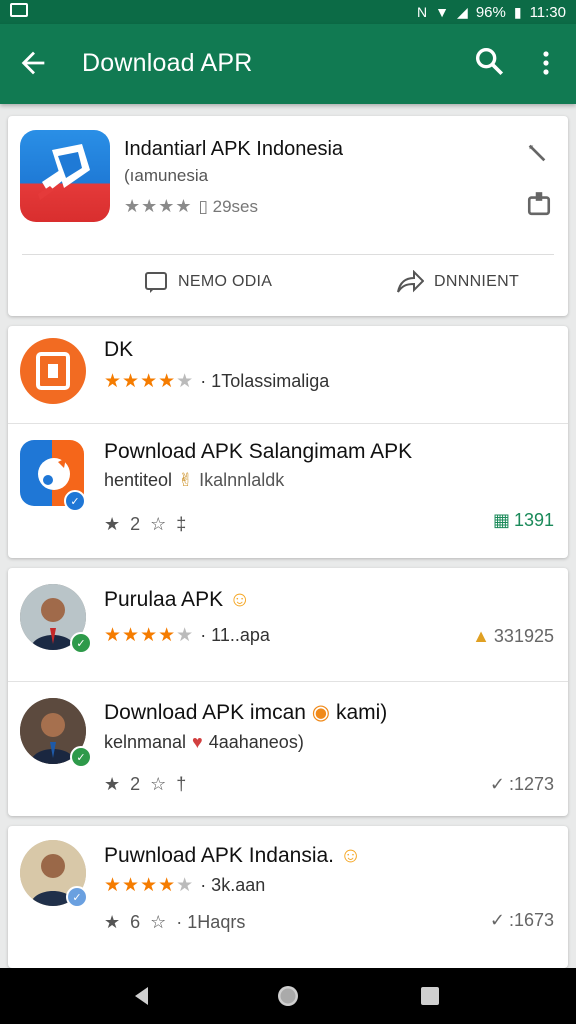  Describe the element at coordinates (145, 742) in the screenshot. I see `subtitle-a: kelnmanal` at that location.